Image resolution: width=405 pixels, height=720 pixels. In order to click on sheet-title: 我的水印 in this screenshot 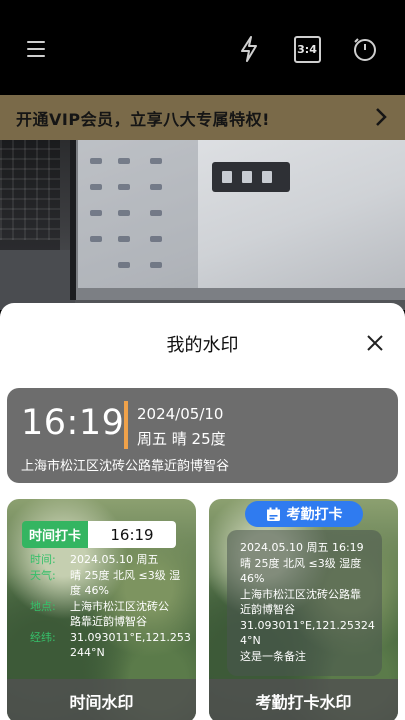, I will do `click(202, 345)`.